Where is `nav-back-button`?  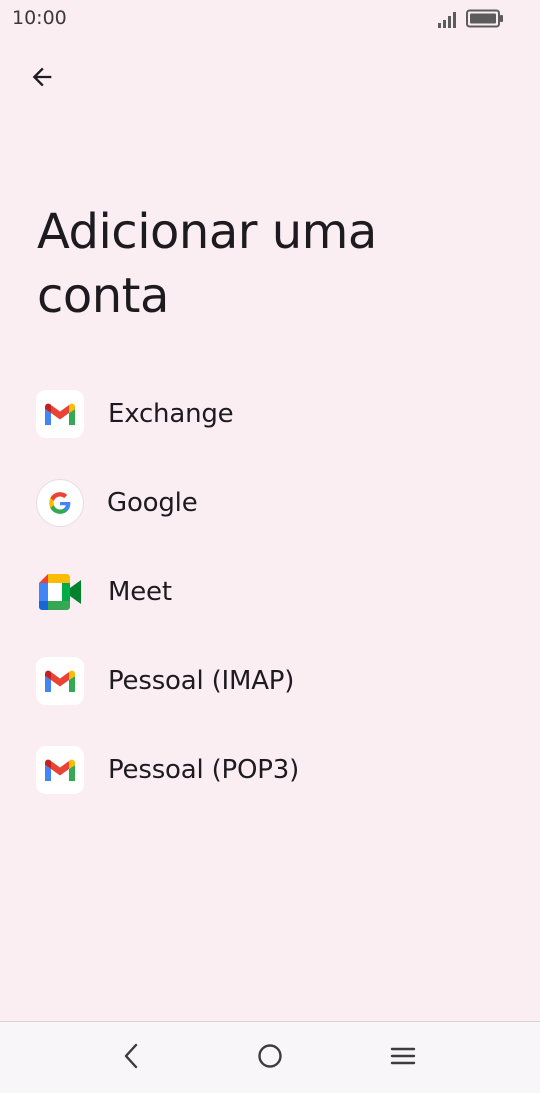 nav-back-button is located at coordinates (132, 1058).